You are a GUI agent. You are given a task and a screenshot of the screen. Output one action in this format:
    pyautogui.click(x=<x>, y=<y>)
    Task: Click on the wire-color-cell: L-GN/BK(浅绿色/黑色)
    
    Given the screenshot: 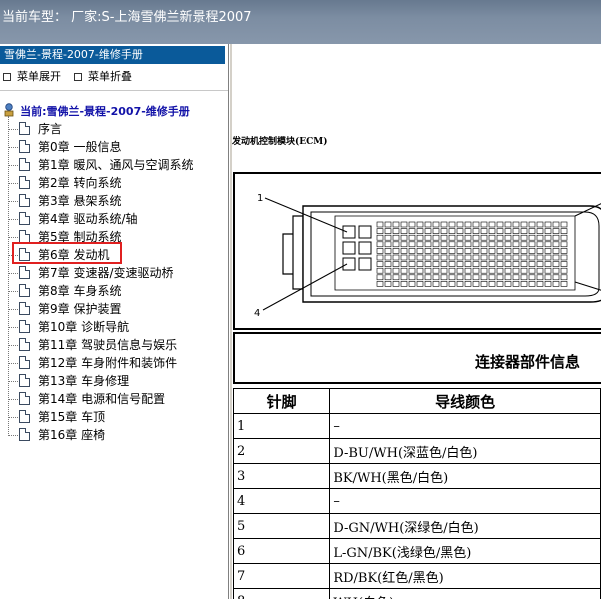 What is the action you would take?
    pyautogui.click(x=465, y=551)
    